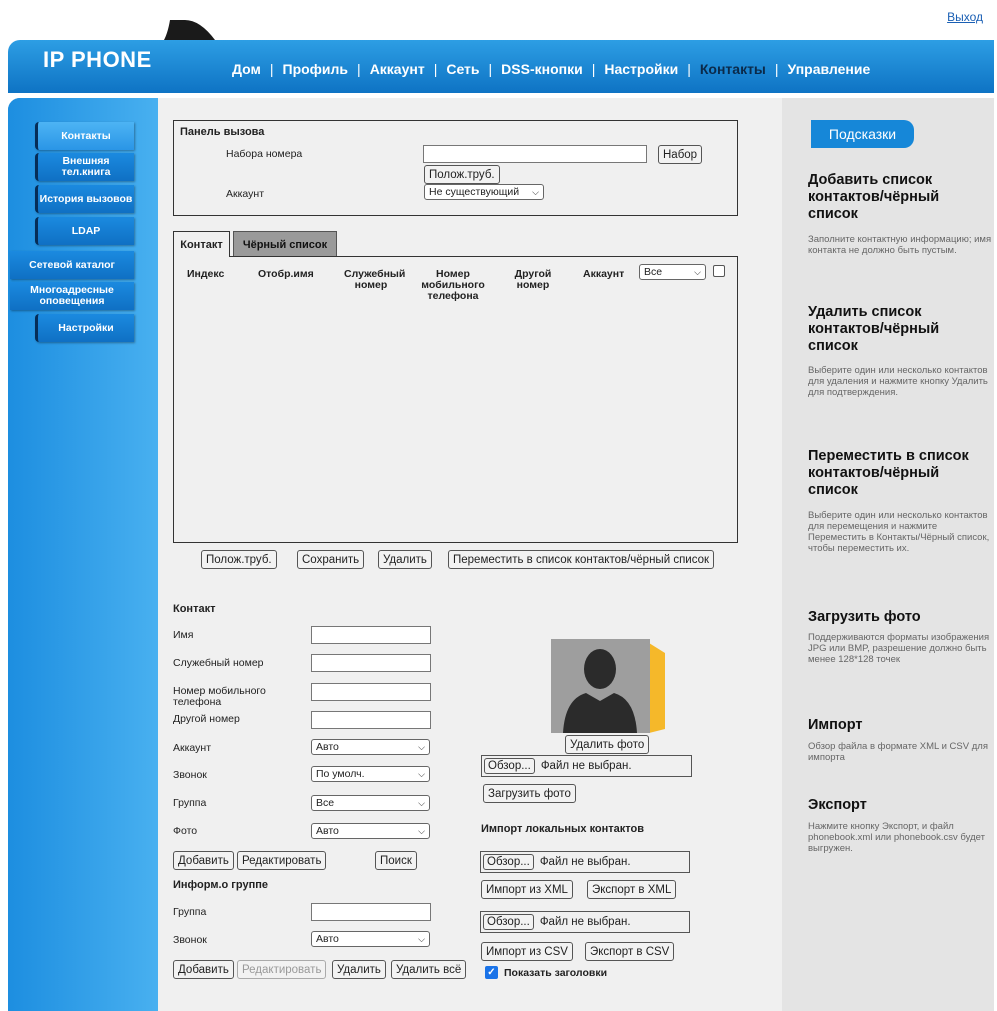 The image size is (997, 1011). Describe the element at coordinates (484, 192) in the screenshot. I see `dial-account-select: Не существующий ⌵` at that location.